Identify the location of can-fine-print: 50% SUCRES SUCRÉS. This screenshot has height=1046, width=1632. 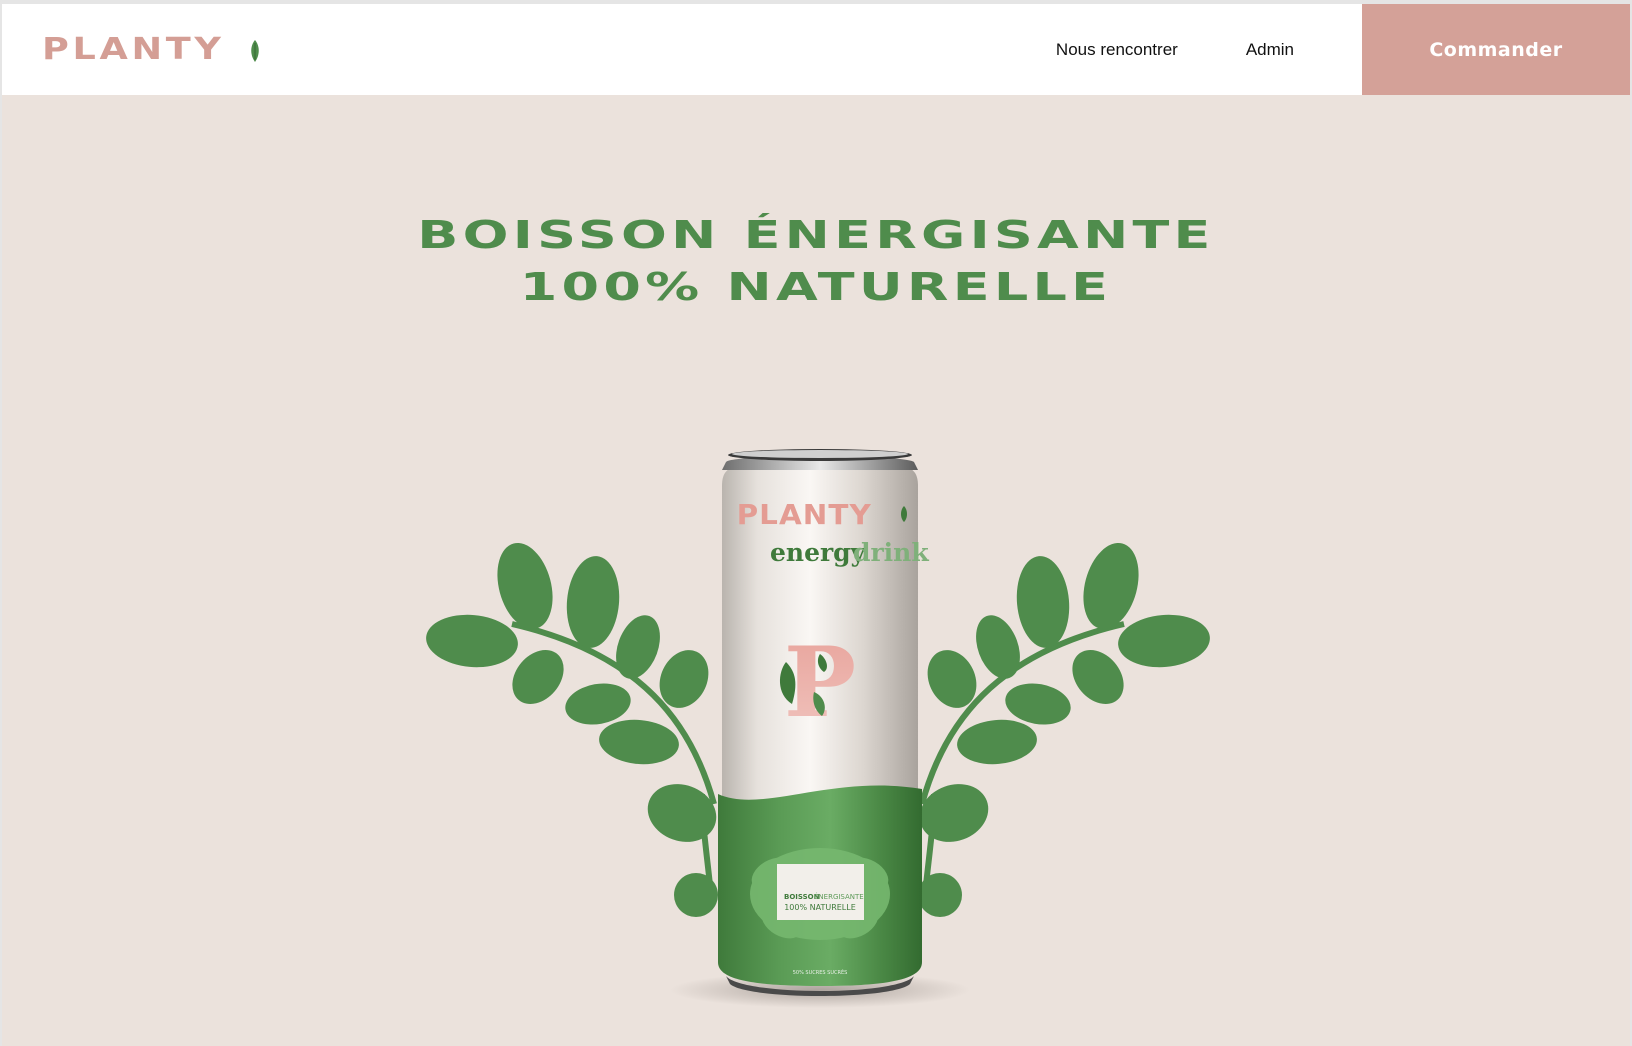
(820, 972).